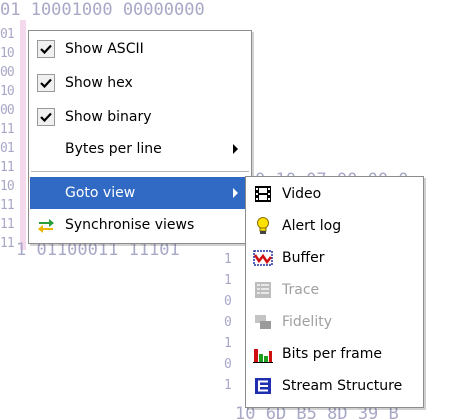  I want to click on menu-separator, so click(140, 172).